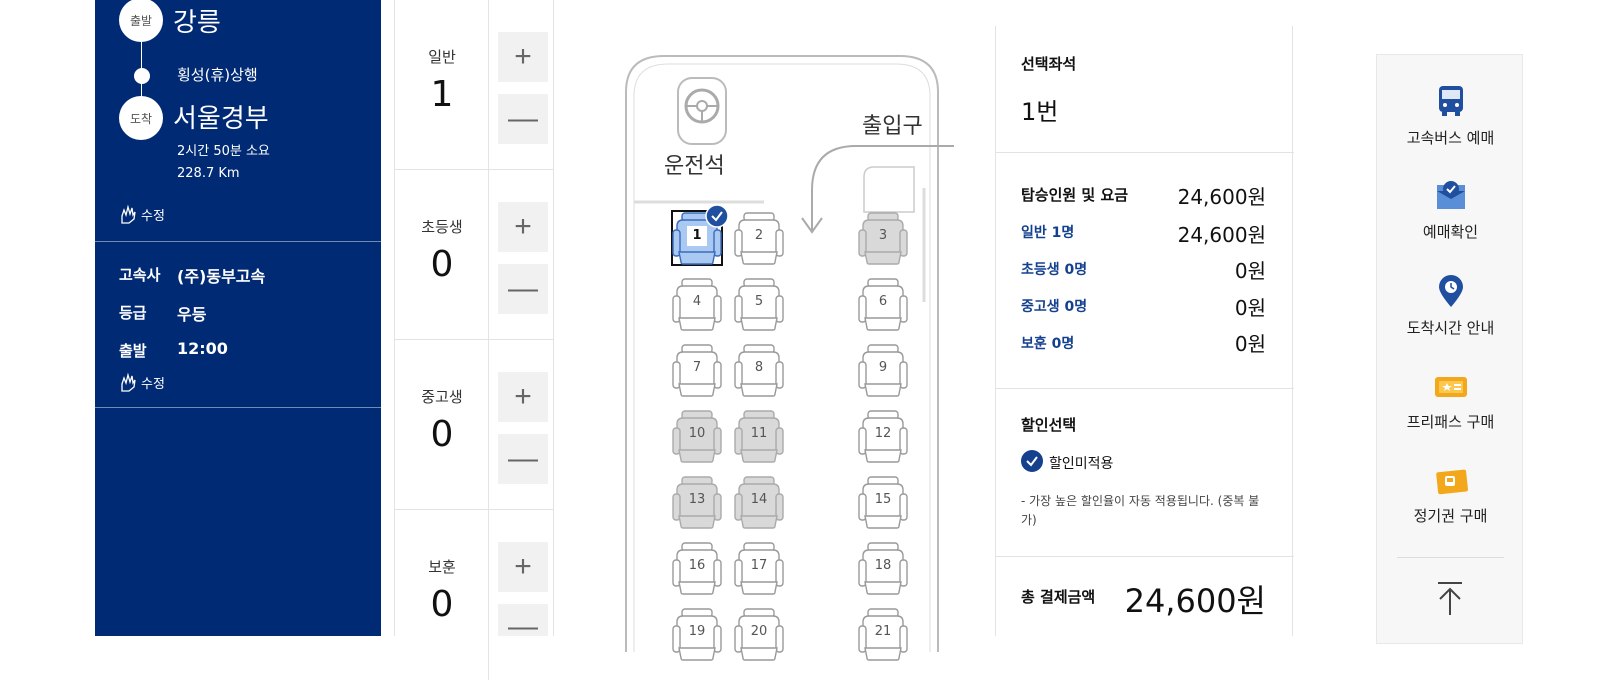 This screenshot has width=1607, height=680. What do you see at coordinates (1450, 600) in the screenshot?
I see `scroll-top-button` at bounding box center [1450, 600].